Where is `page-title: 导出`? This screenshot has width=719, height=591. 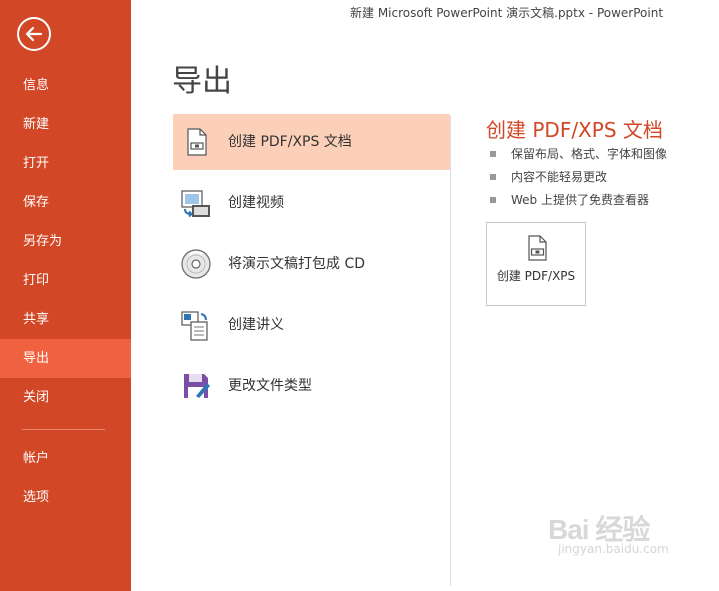
page-title: 导出 is located at coordinates (202, 81).